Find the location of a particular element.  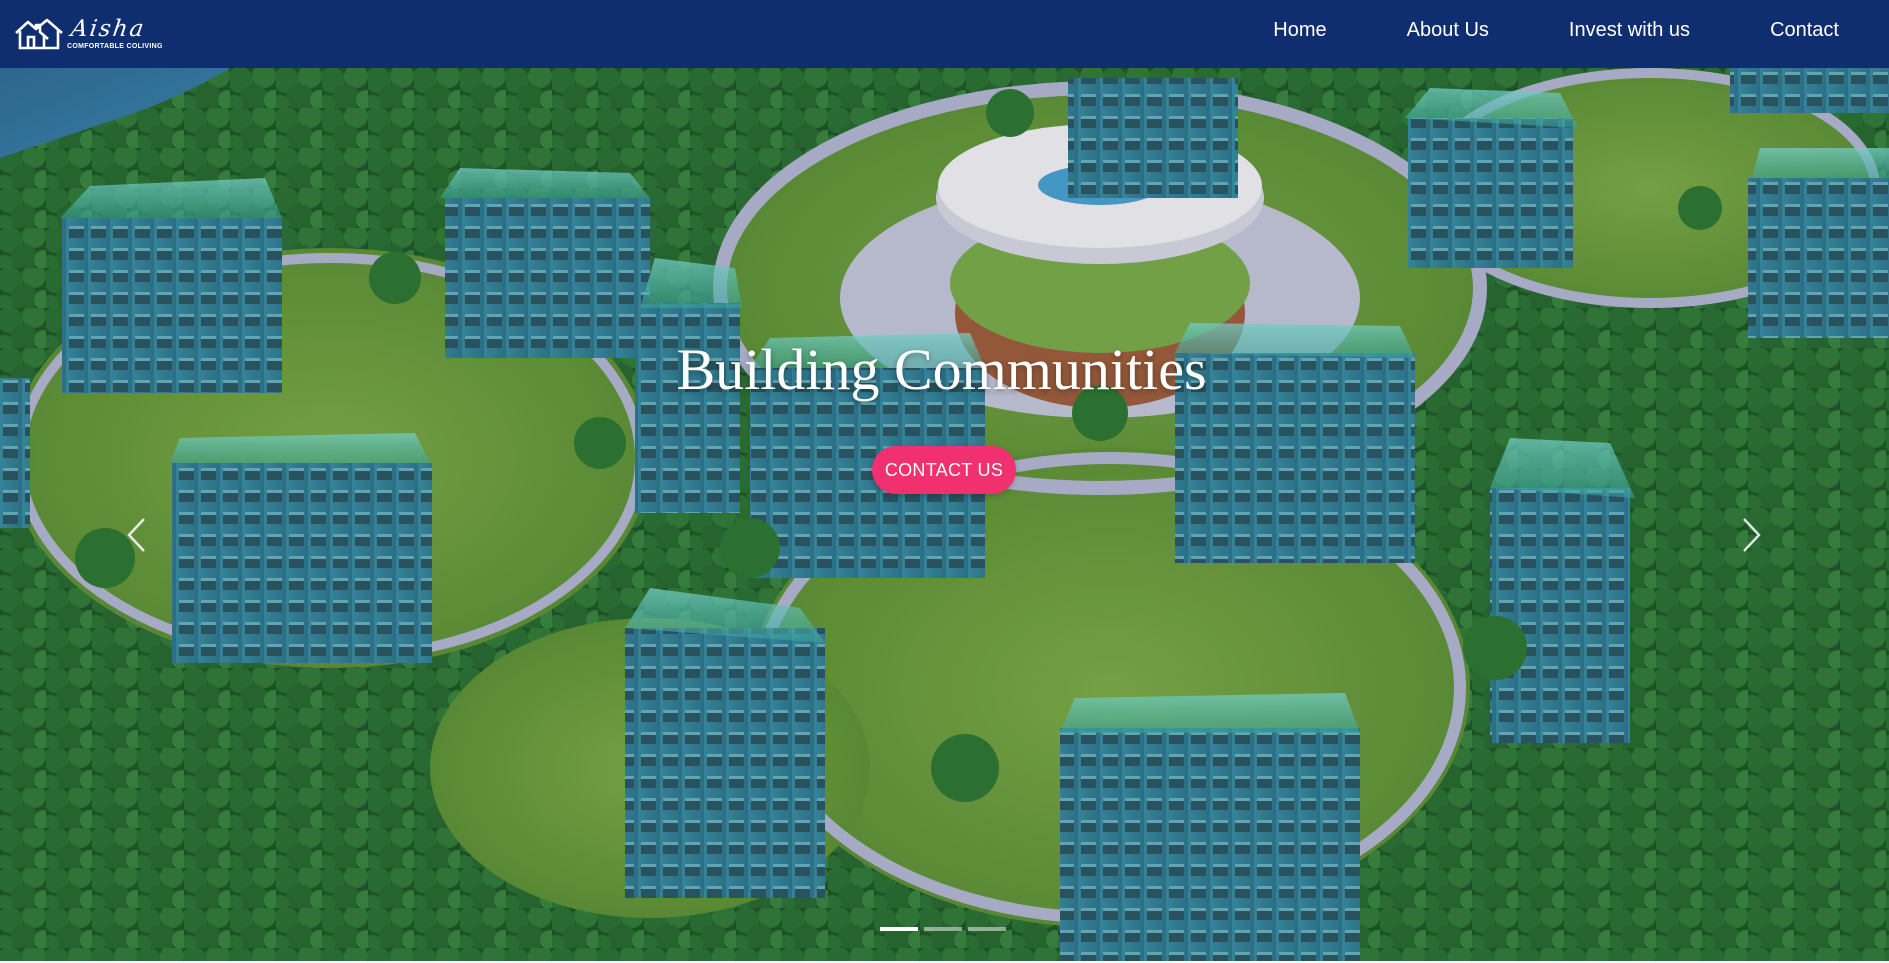

chevron-right-icon is located at coordinates (1752, 535).